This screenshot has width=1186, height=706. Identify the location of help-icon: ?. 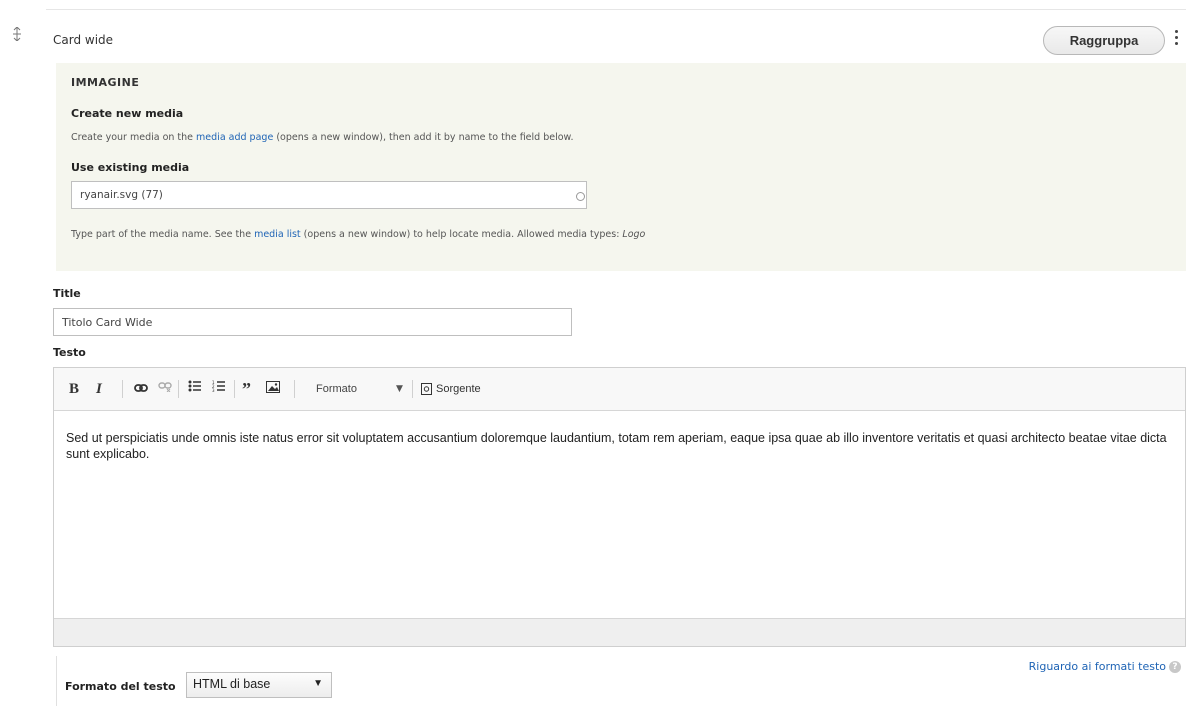
(1175, 666).